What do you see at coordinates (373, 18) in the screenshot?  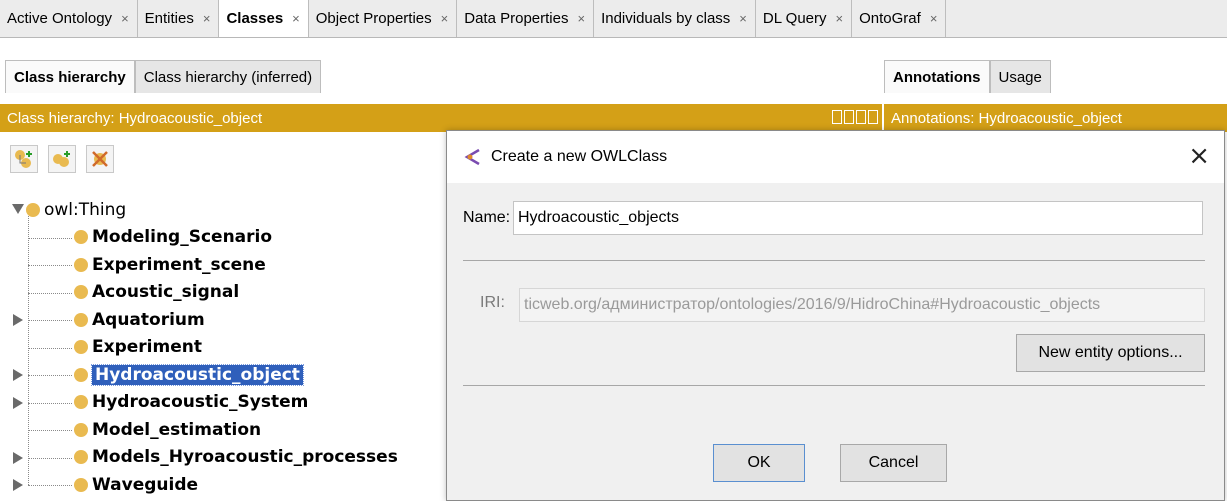 I see `tab-label: Object Properties` at bounding box center [373, 18].